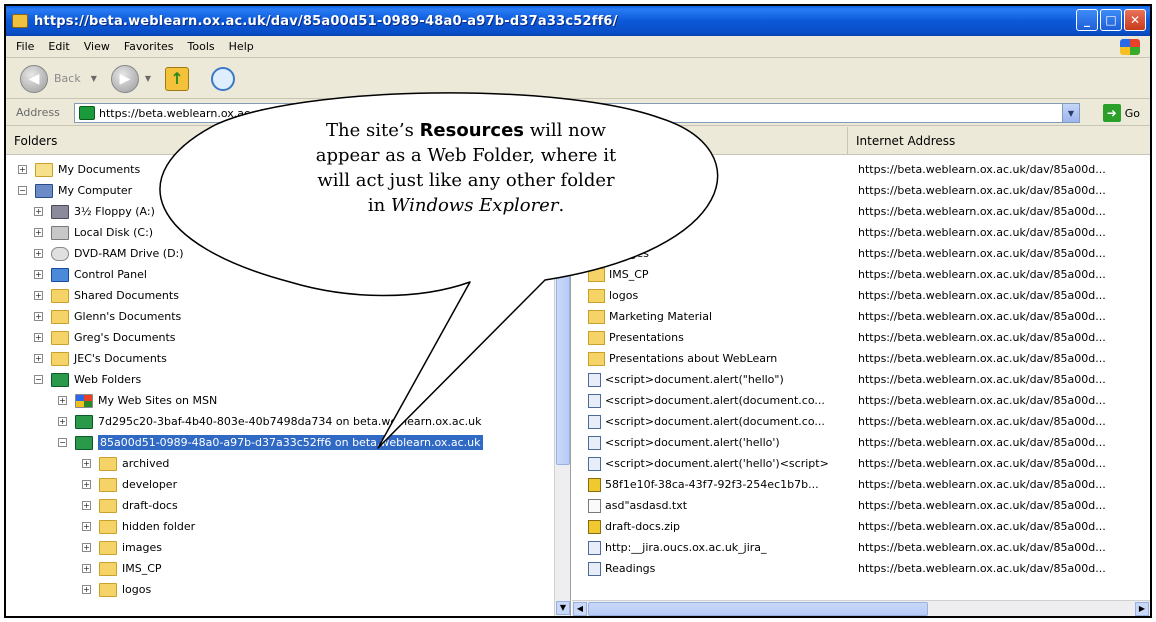 This screenshot has height=622, width=1156. Describe the element at coordinates (110, 274) in the screenshot. I see `tree-item-label: Control Panel` at that location.